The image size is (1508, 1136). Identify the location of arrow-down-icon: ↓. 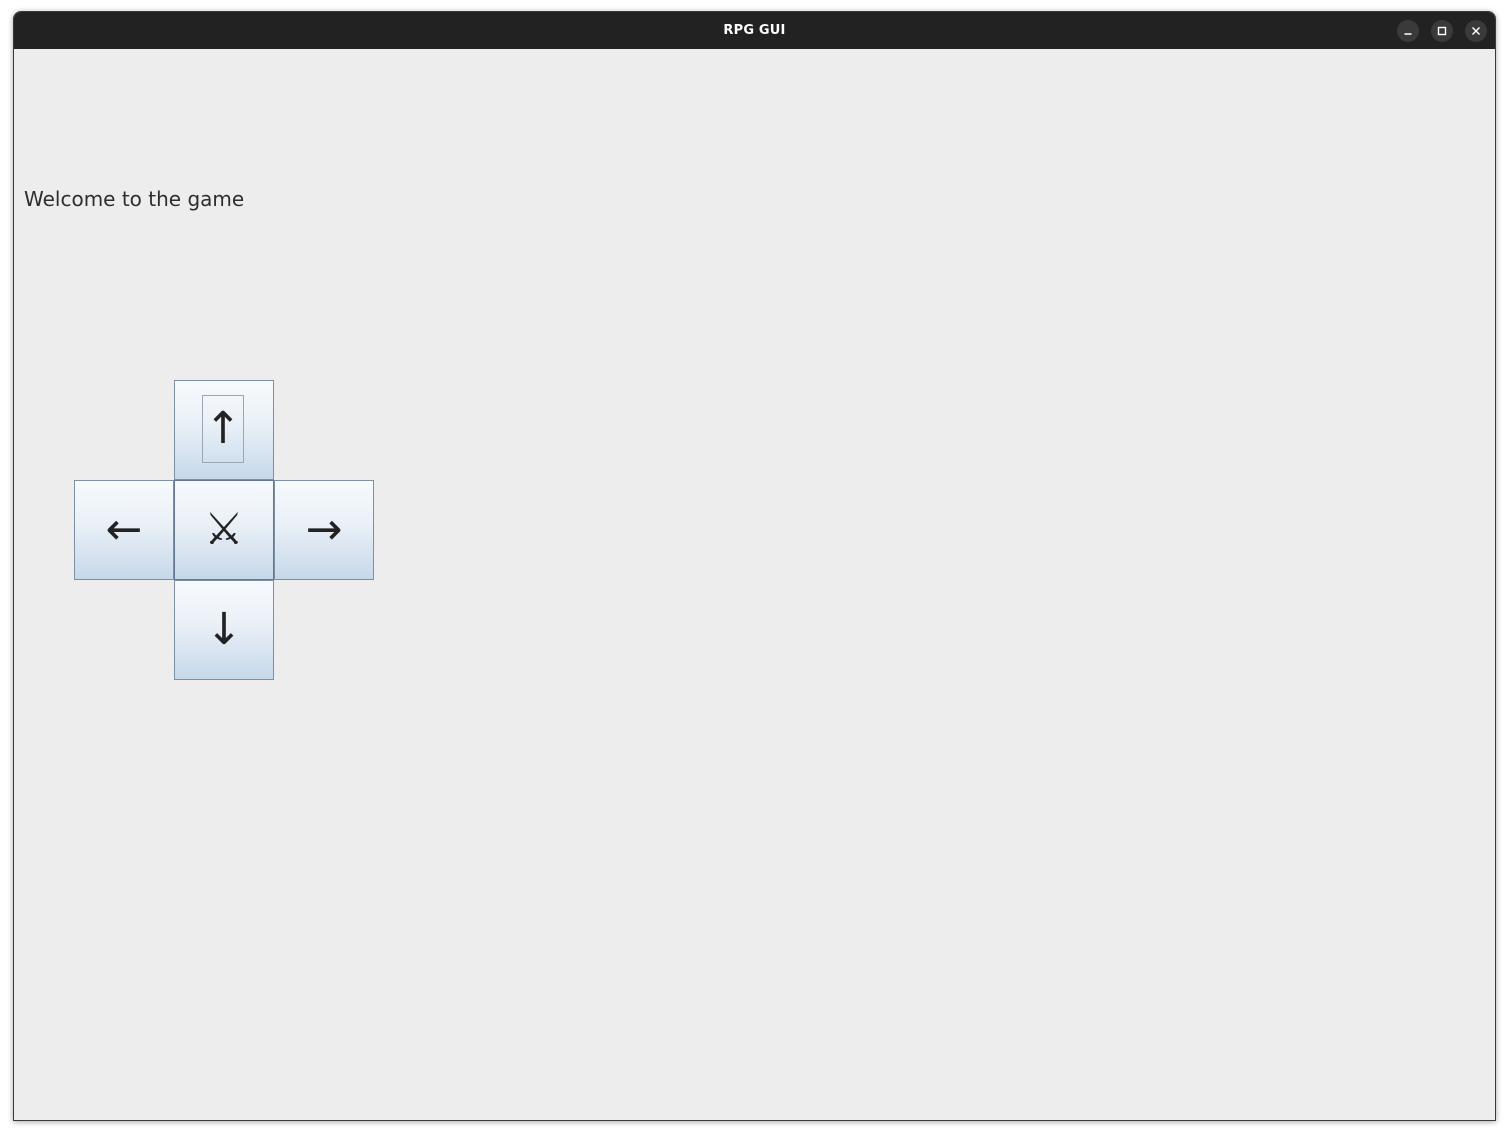
(224, 629).